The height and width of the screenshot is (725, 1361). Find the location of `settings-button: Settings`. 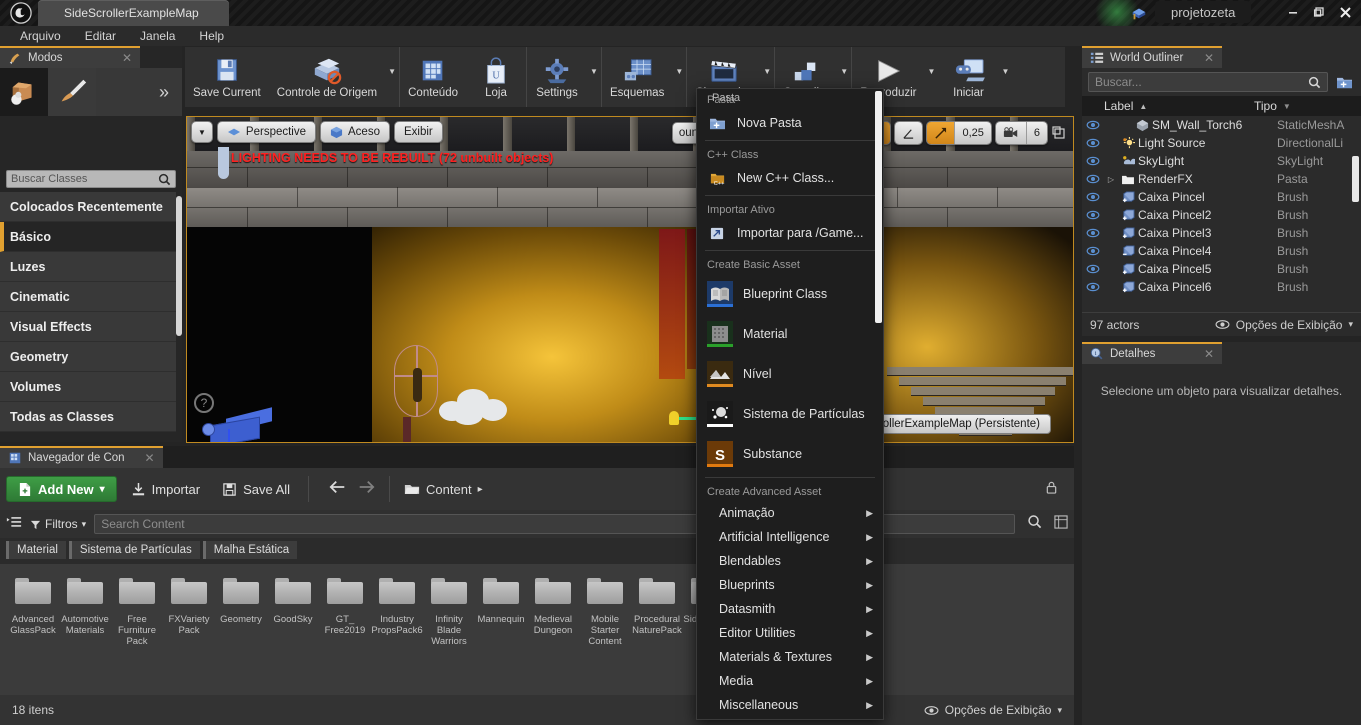

settings-button: Settings is located at coordinates (557, 77).